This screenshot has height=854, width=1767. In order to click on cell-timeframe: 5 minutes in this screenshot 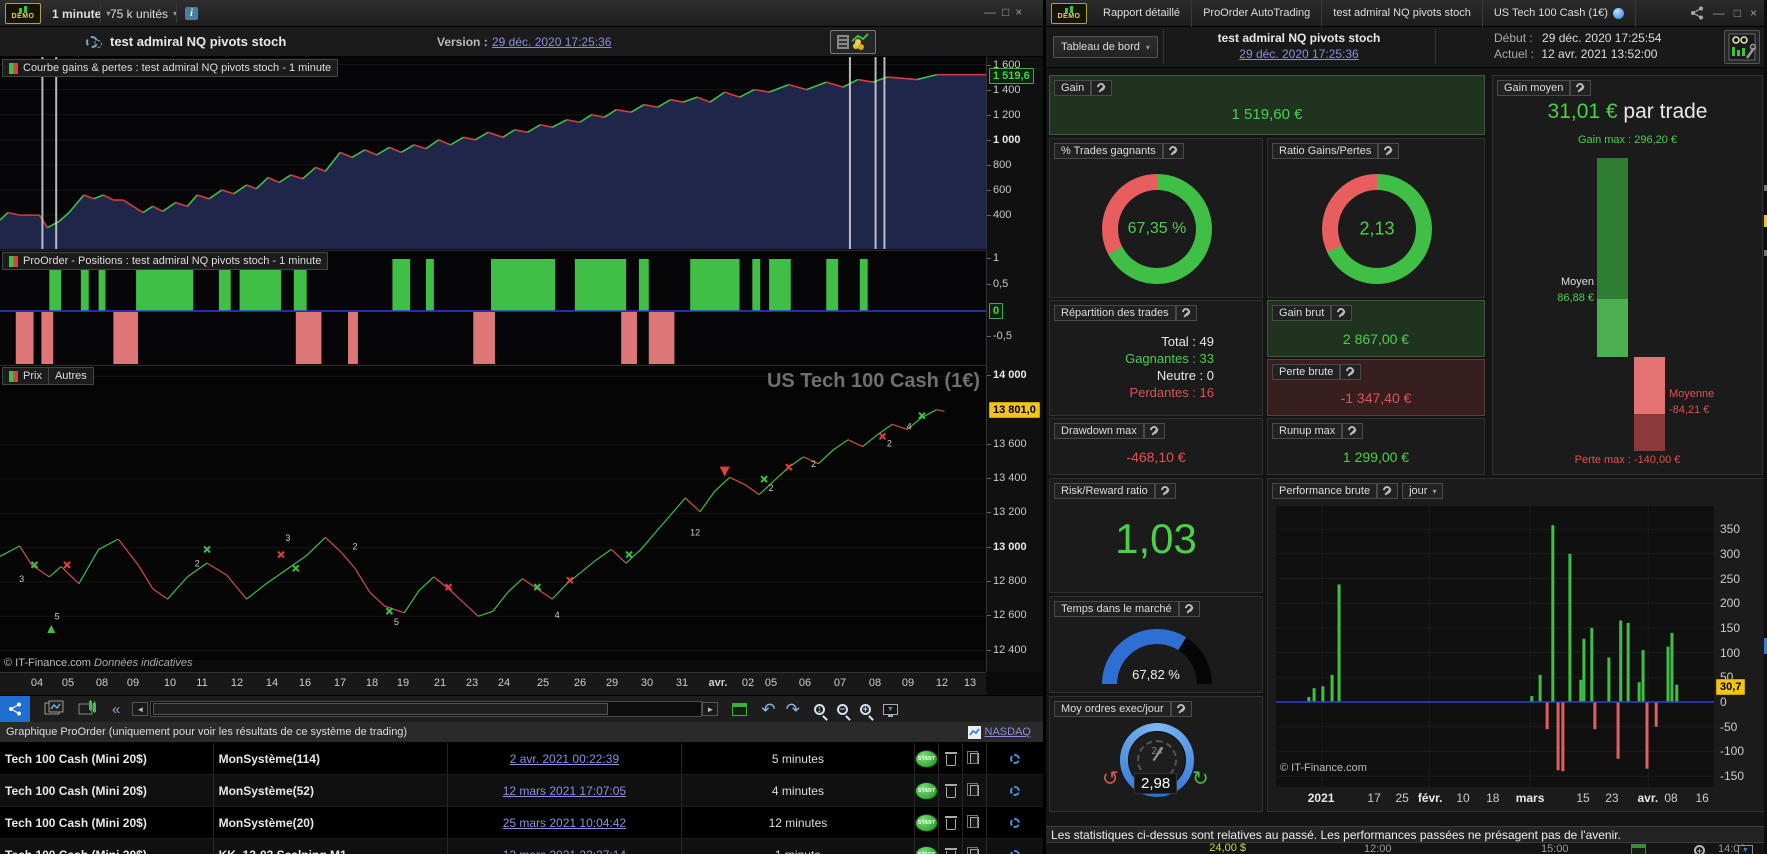, I will do `click(799, 758)`.